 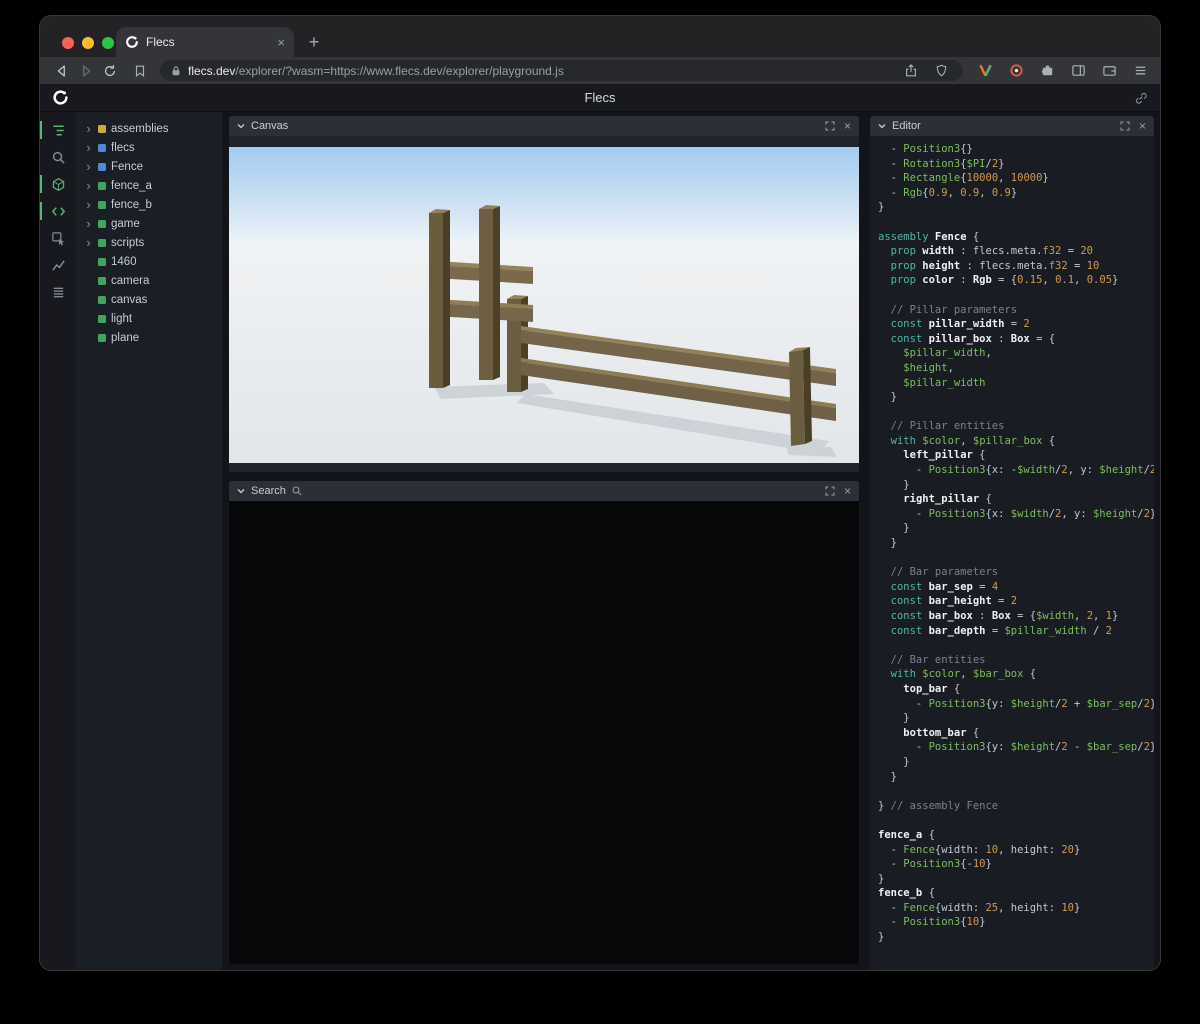 I want to click on tree-item-fence_b: › fence_b, so click(x=149, y=204).